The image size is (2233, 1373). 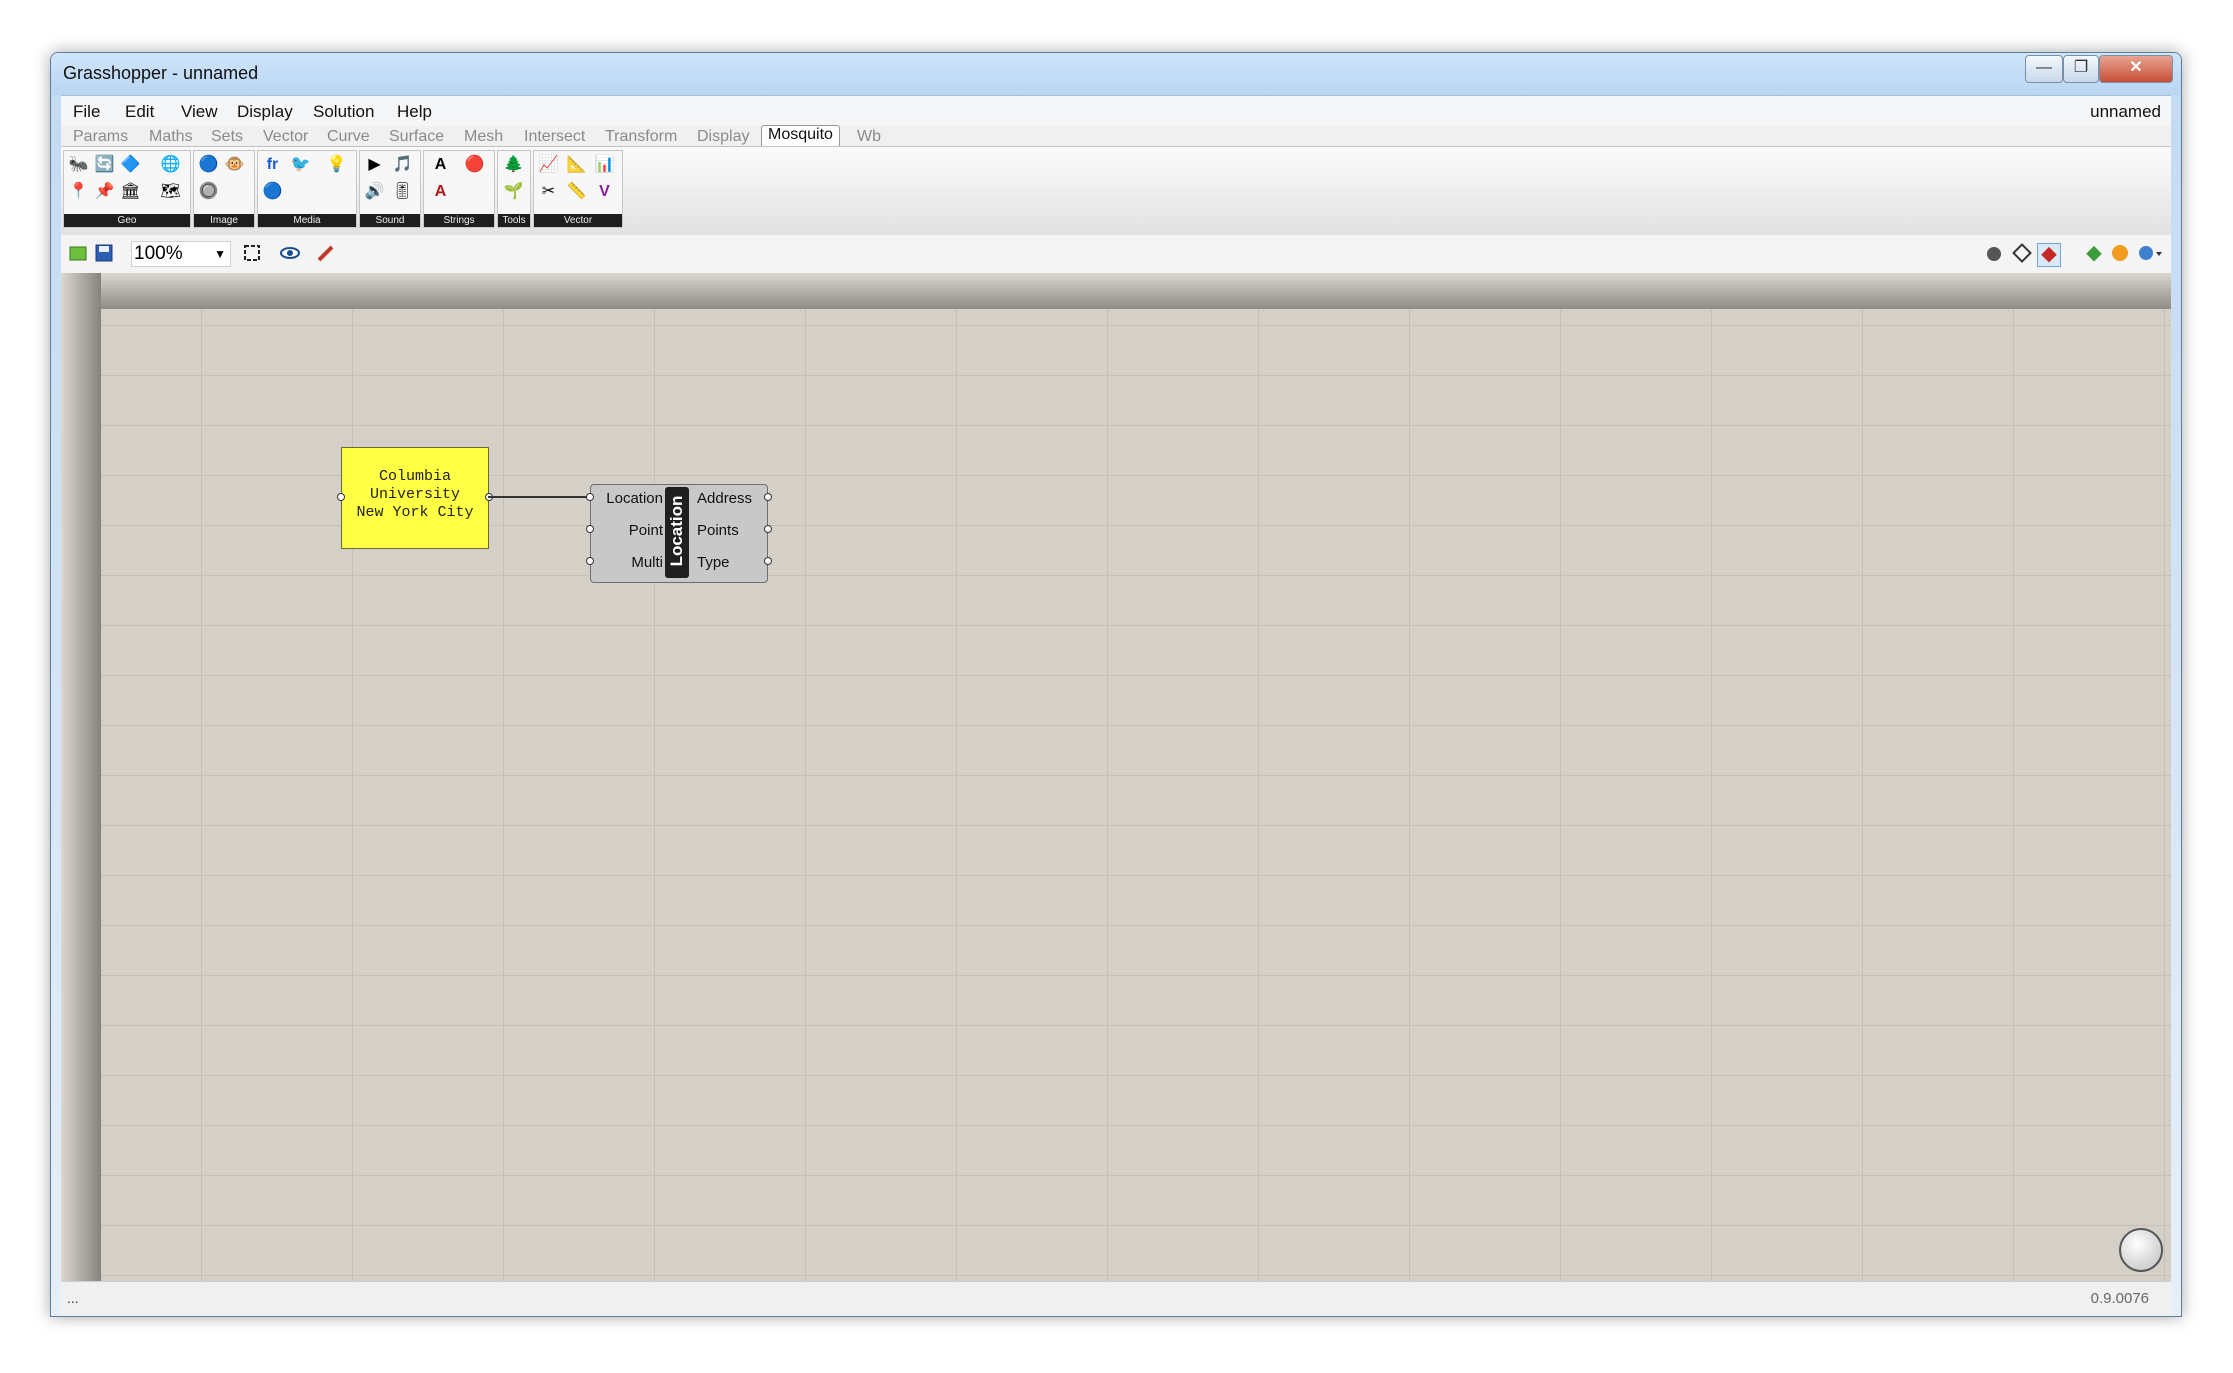 What do you see at coordinates (402, 164) in the screenshot?
I see `waveform-icon: 🎵` at bounding box center [402, 164].